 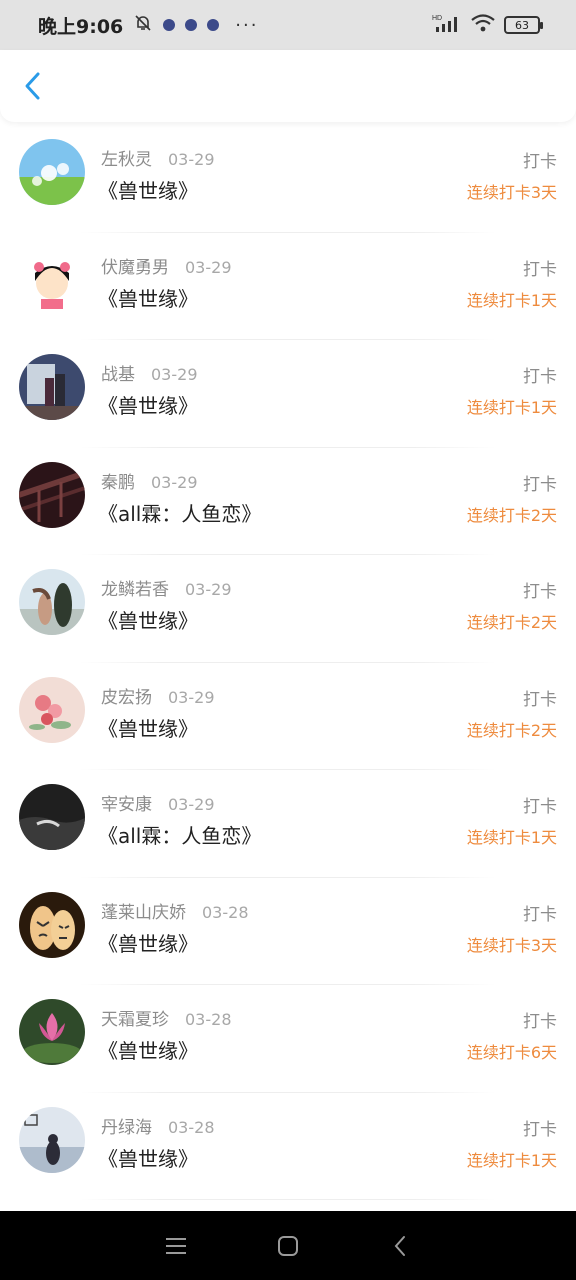 I want to click on cartoon-girl-avatar, so click(x=52, y=279).